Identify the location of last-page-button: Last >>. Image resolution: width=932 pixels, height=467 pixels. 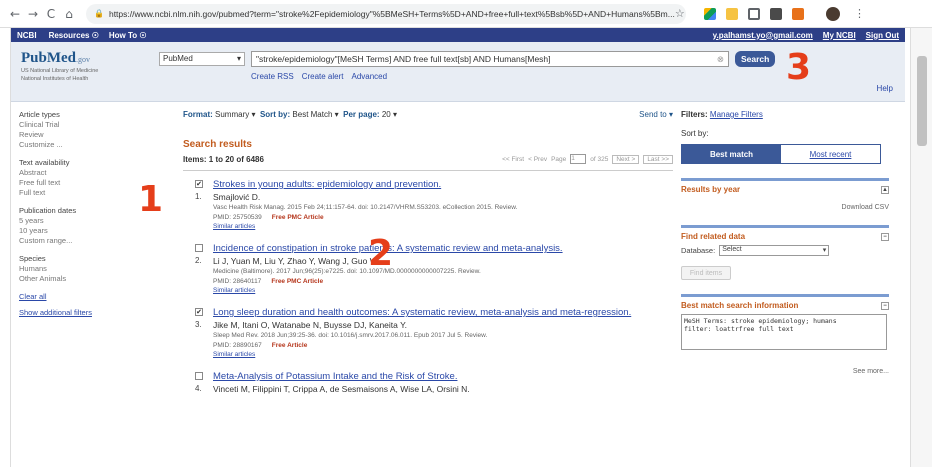
(658, 159).